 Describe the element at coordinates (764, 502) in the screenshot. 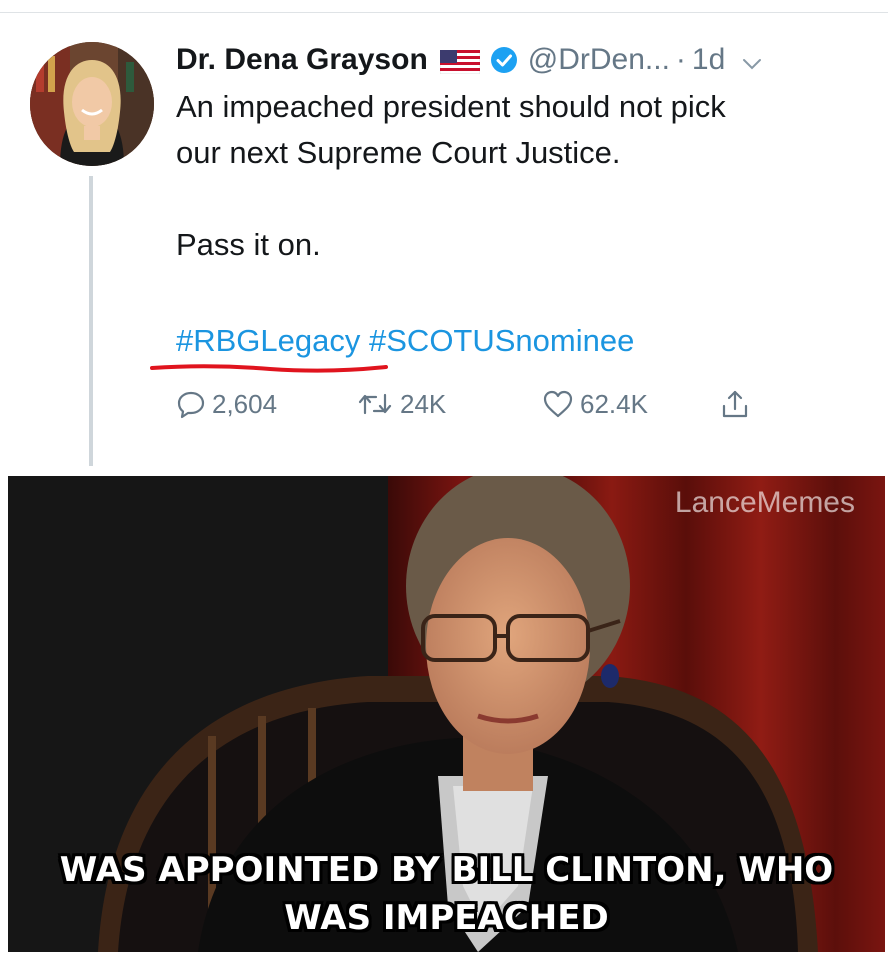

I see `watermark: LanceMemes` at that location.